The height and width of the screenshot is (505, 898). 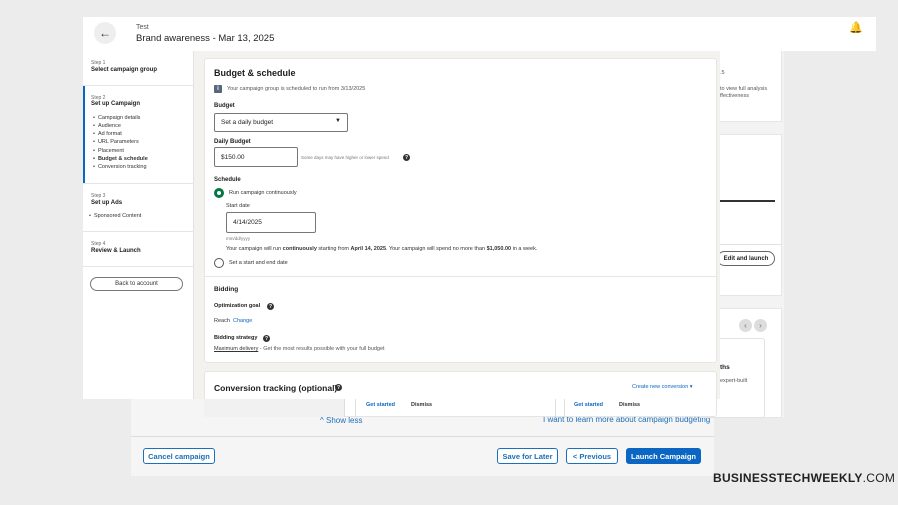 I want to click on progress-line, so click(x=747, y=201).